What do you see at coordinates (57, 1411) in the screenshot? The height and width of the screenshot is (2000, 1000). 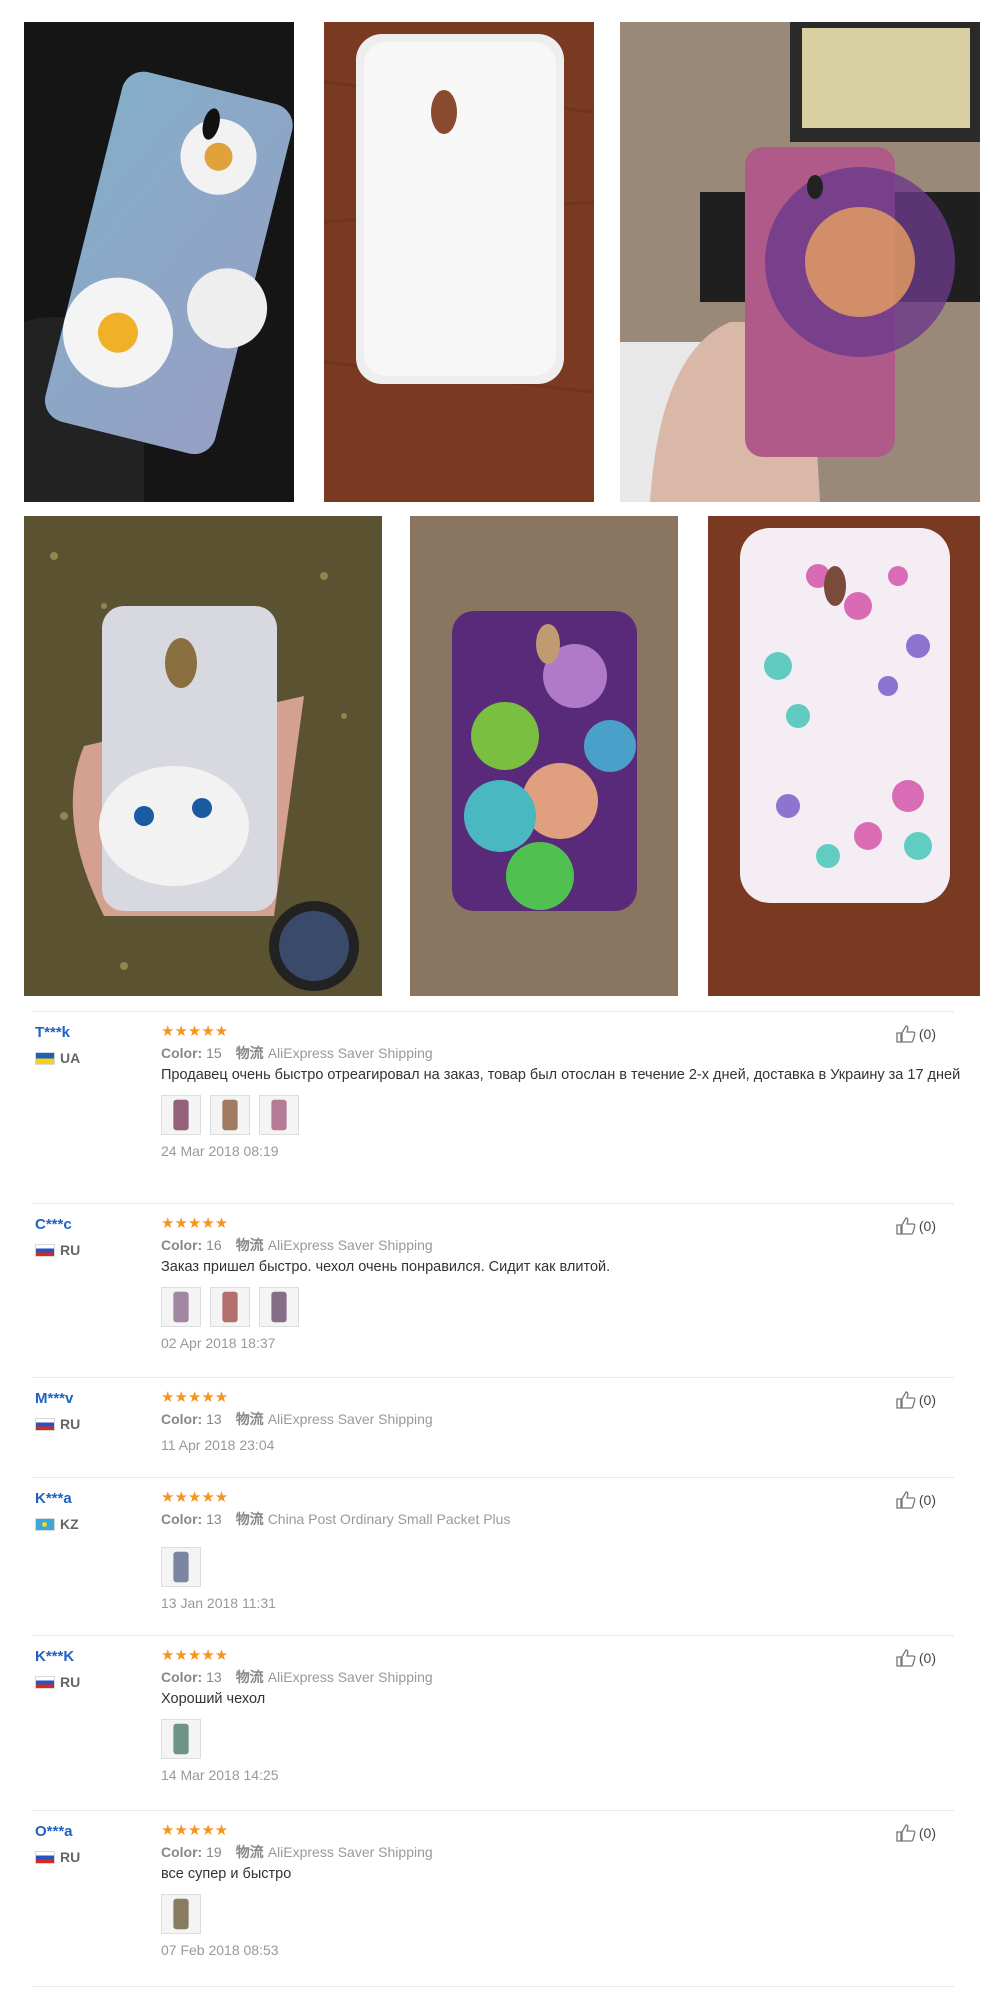 I see `review-user: M***v RU` at bounding box center [57, 1411].